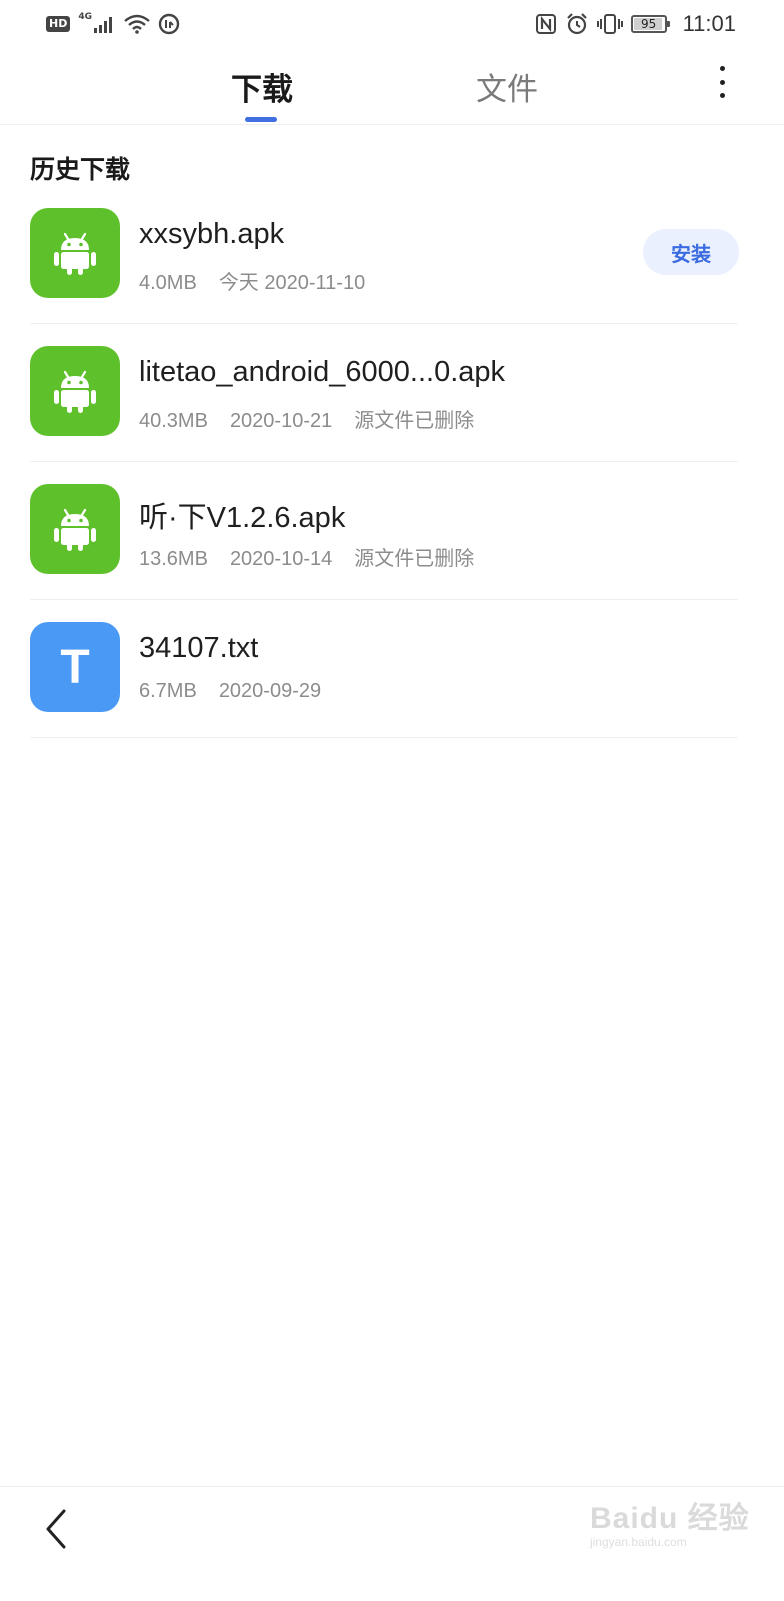 The image size is (784, 1601). I want to click on tab-download: 下载, so click(262, 86).